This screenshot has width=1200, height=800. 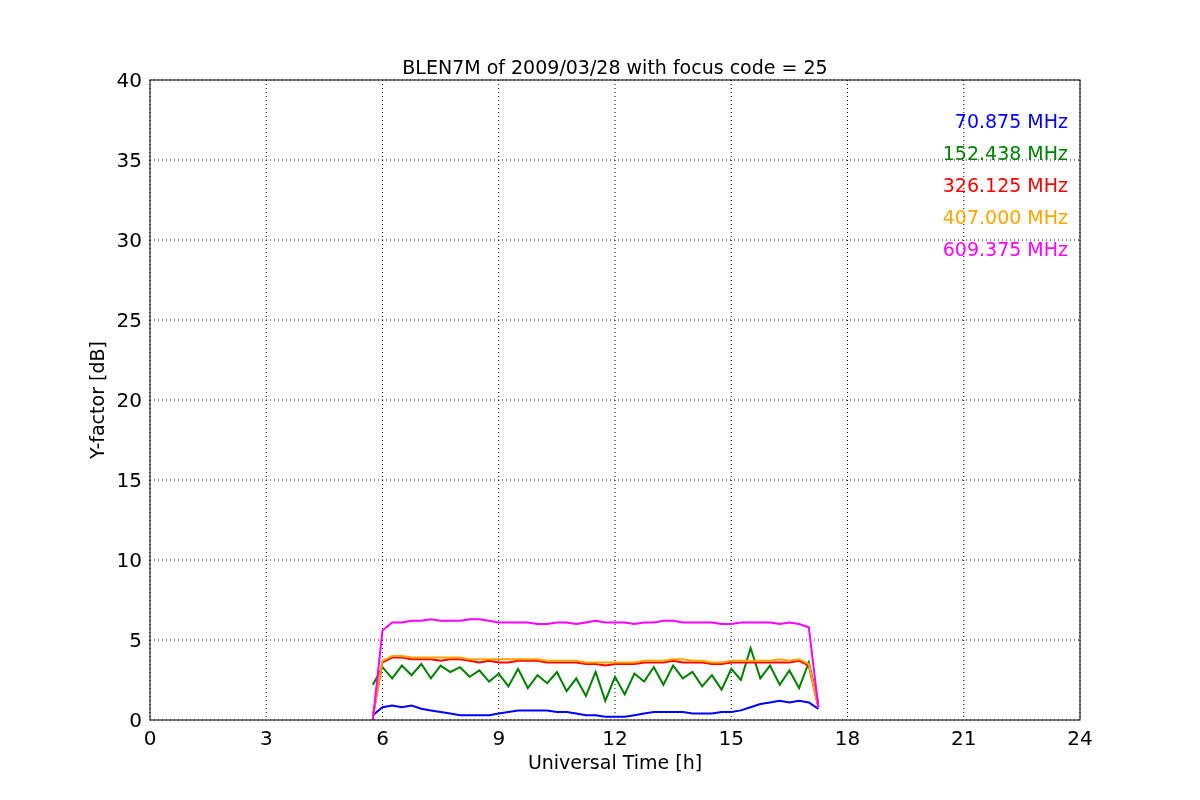 What do you see at coordinates (731, 738) in the screenshot?
I see `x-tick-label: 15` at bounding box center [731, 738].